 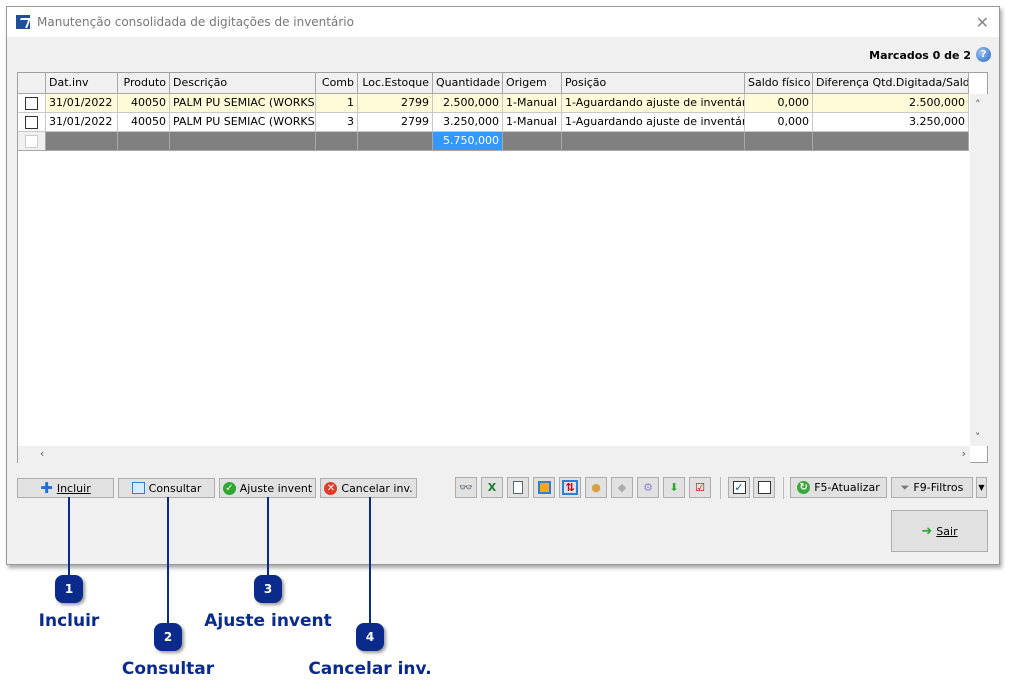 I want to click on scroll-right-icon: ›, so click(x=964, y=453).